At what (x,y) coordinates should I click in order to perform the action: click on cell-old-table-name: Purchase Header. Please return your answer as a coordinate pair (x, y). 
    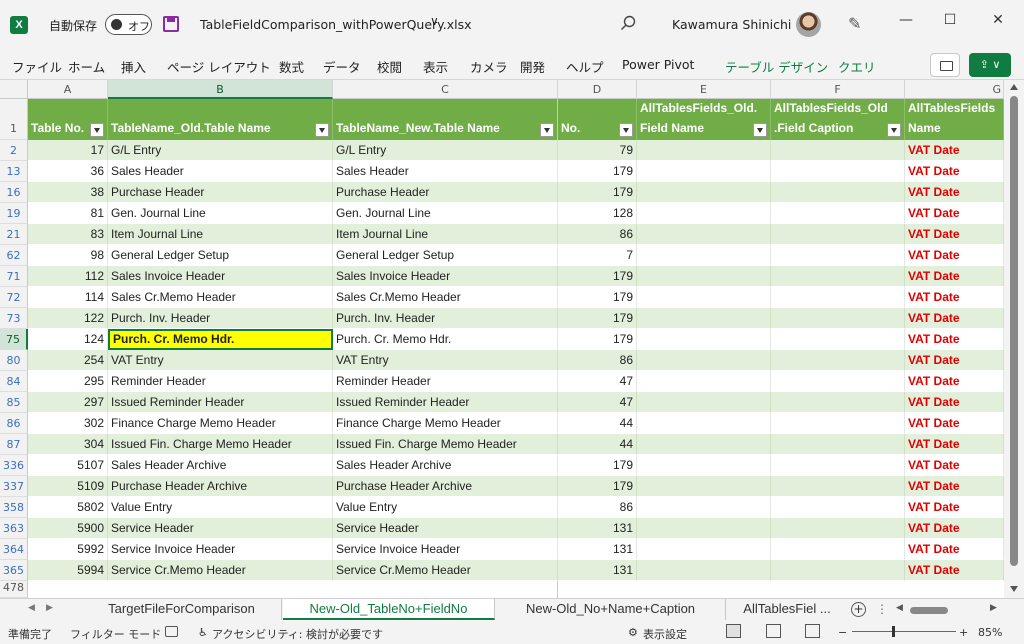
    Looking at the image, I should click on (220, 192).